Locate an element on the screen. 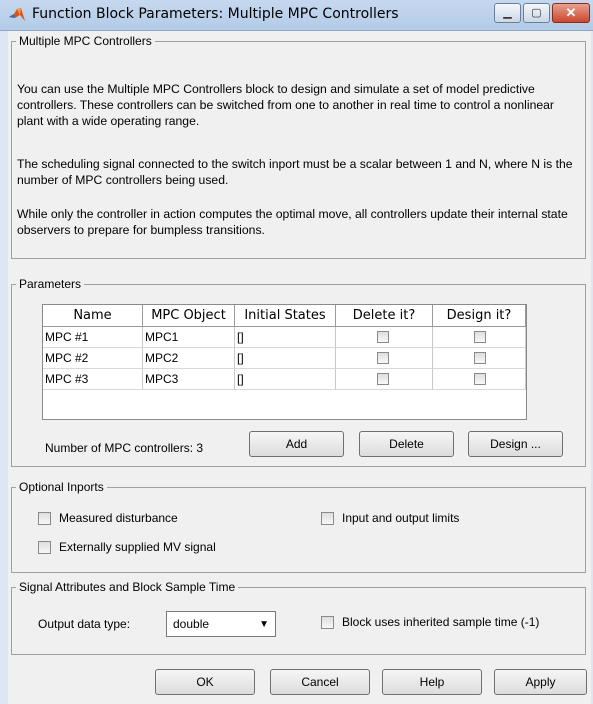  measured-disturbance-option: Measured disturbance is located at coordinates (108, 518).